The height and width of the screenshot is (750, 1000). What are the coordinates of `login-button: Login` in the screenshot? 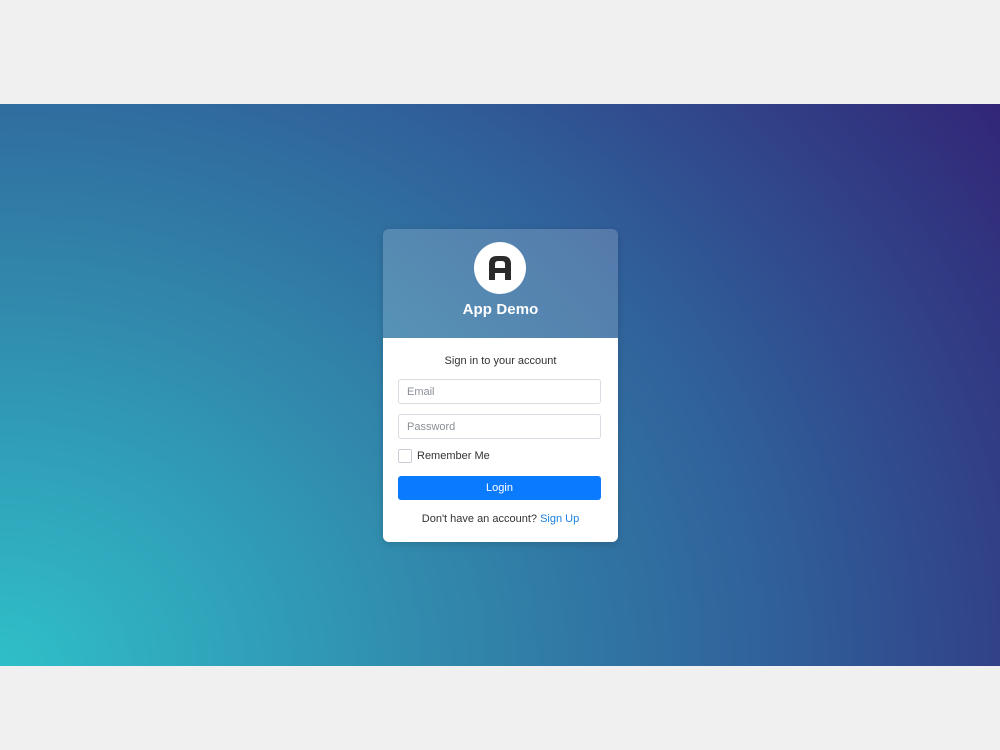 It's located at (499, 488).